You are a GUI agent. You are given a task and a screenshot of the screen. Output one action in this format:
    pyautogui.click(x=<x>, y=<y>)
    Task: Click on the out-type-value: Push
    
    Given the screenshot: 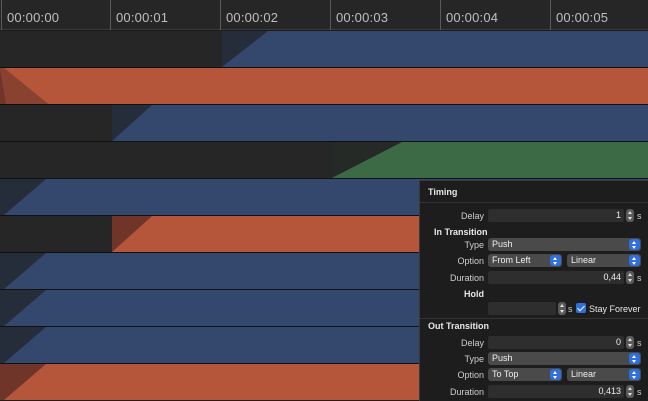 What is the action you would take?
    pyautogui.click(x=502, y=358)
    